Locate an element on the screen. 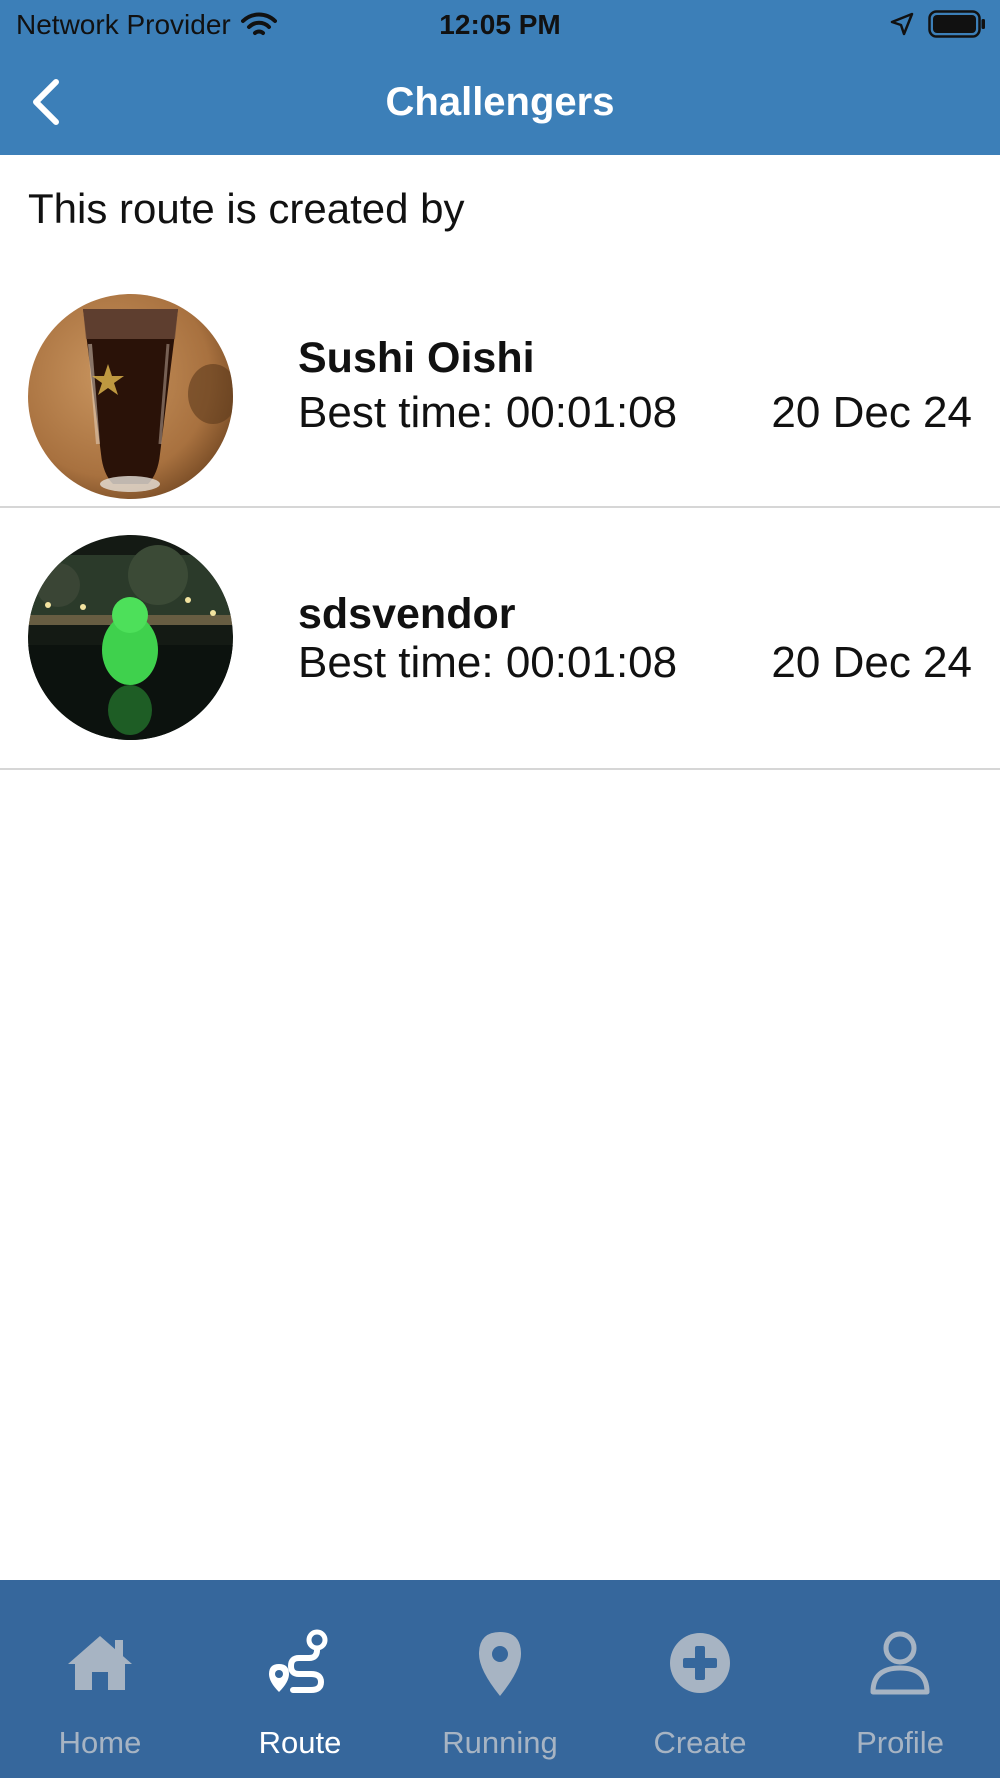  status-bar: Network Provider 12:05 PM is located at coordinates (500, 25).